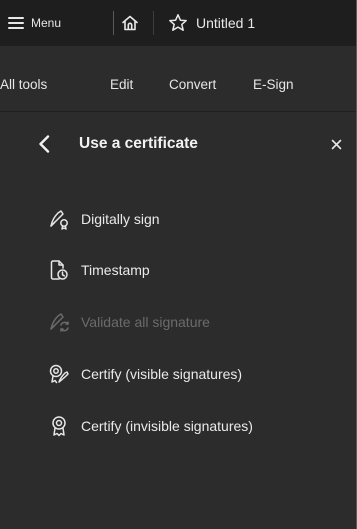 This screenshot has height=529, width=357. What do you see at coordinates (46, 23) in the screenshot?
I see `menu-label: Menu` at bounding box center [46, 23].